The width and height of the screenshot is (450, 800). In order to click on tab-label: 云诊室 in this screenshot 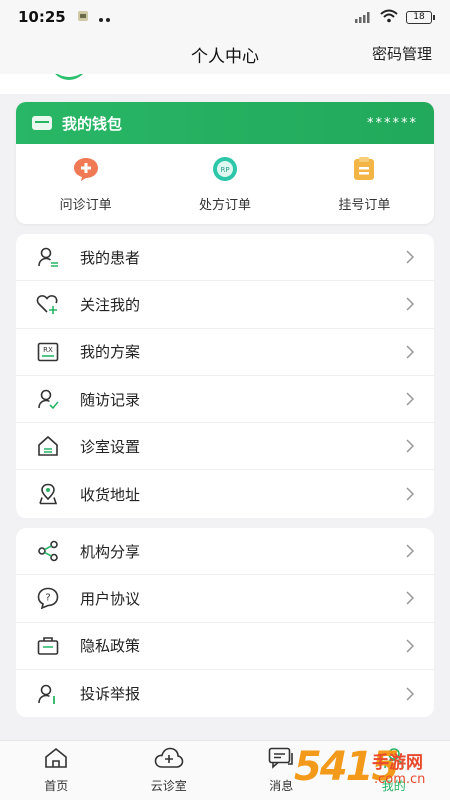, I will do `click(168, 786)`.